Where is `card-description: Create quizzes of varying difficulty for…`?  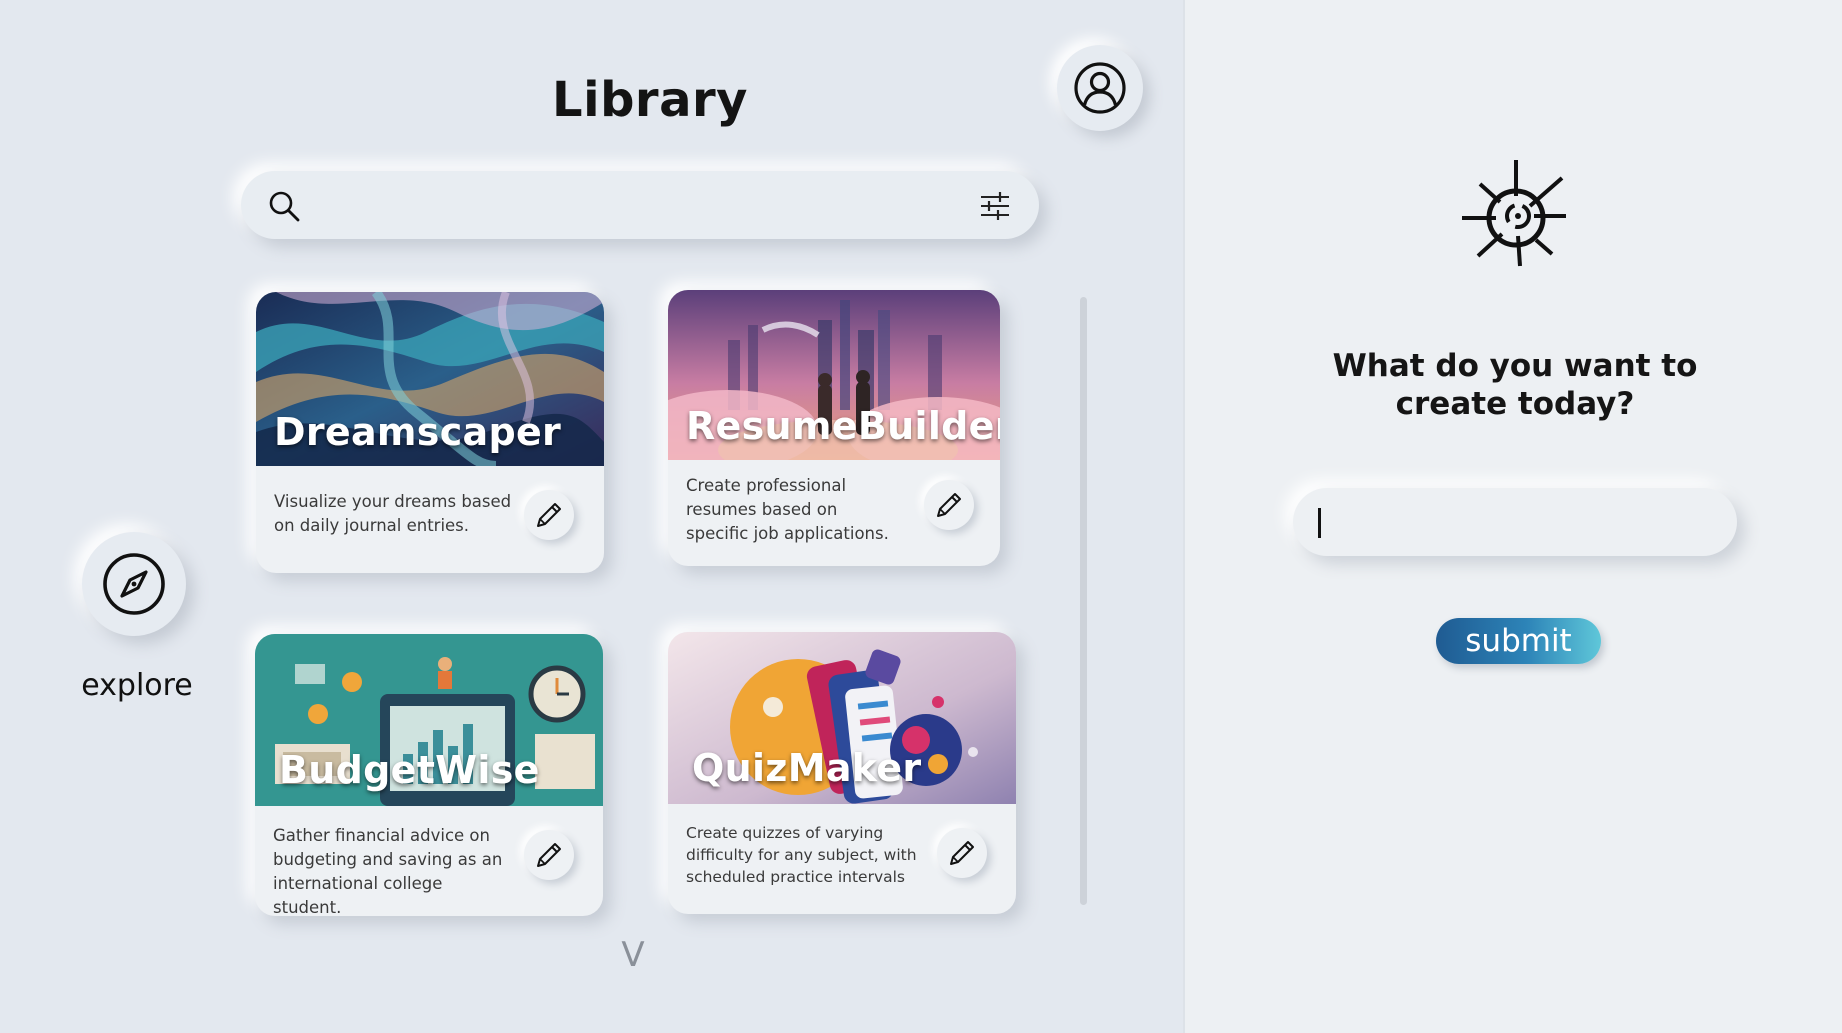 card-description: Create quizzes of varying difficulty for… is located at coordinates (801, 855).